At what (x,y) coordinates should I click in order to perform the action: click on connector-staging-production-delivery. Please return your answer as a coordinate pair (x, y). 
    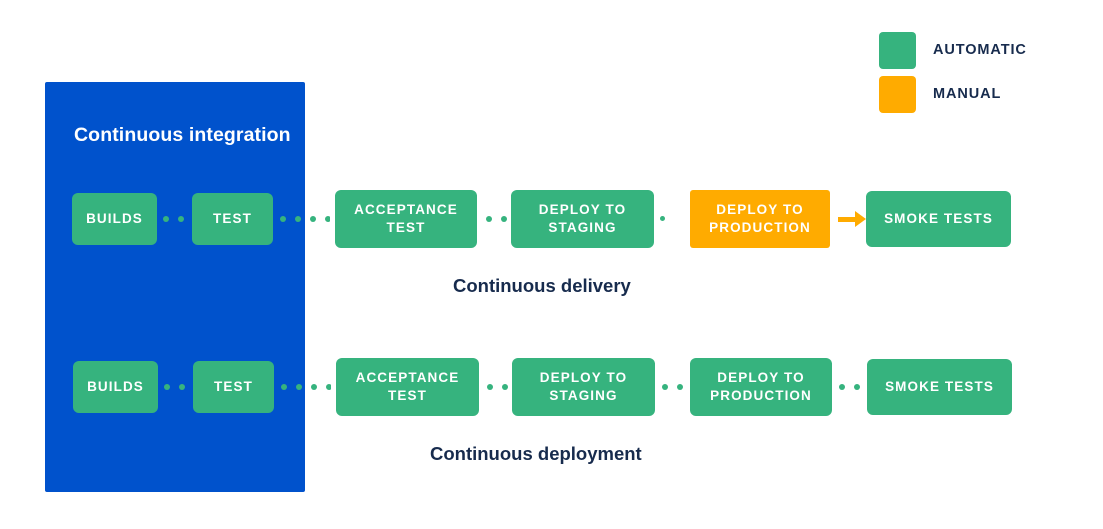
    Looking at the image, I should click on (667, 218).